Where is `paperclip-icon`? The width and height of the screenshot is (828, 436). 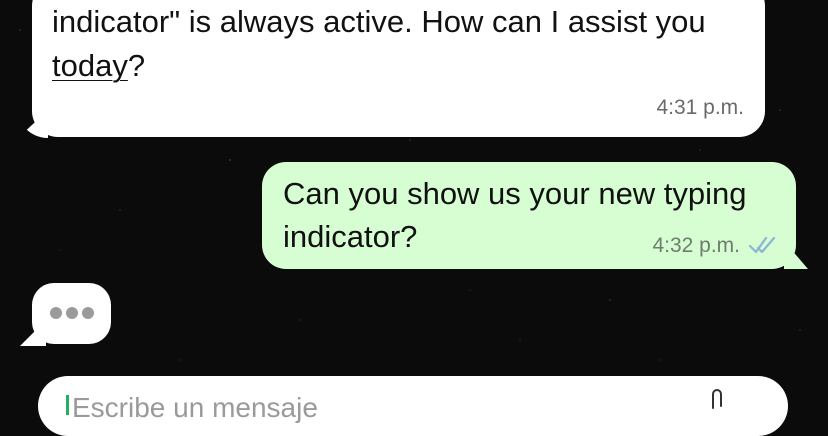
paperclip-icon is located at coordinates (717, 400).